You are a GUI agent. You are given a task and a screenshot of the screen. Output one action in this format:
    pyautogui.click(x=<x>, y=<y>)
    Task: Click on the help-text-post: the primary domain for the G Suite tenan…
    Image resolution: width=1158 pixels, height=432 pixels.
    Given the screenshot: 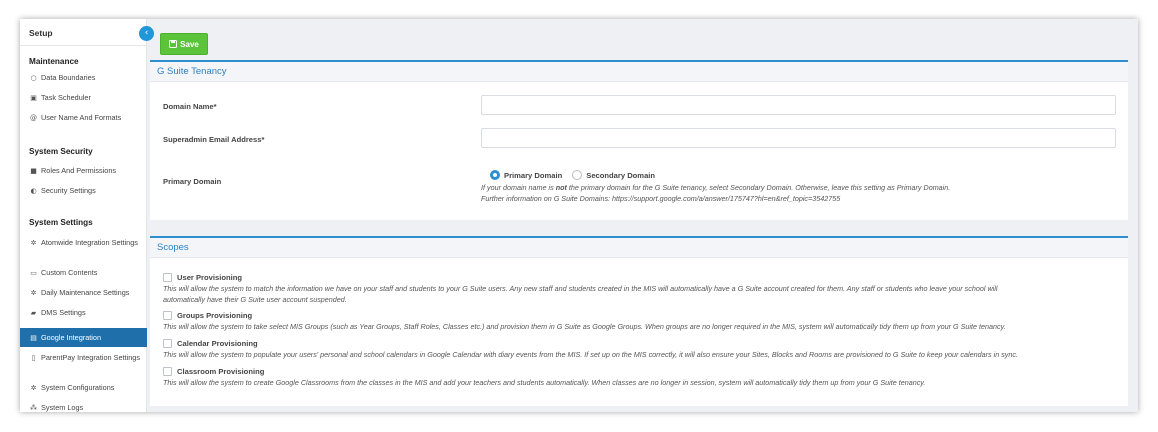 What is the action you would take?
    pyautogui.click(x=758, y=187)
    